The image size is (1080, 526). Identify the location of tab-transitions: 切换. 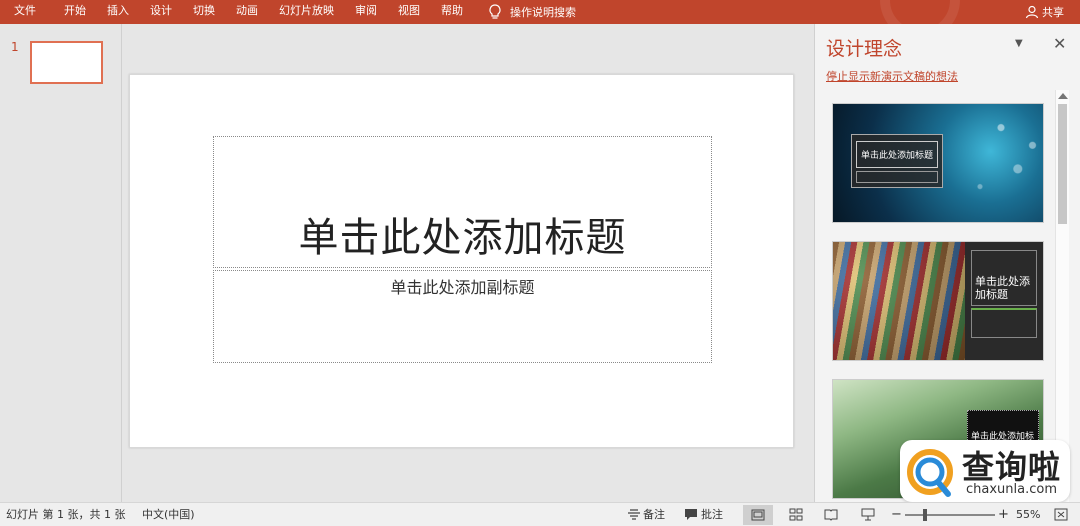
(204, 12).